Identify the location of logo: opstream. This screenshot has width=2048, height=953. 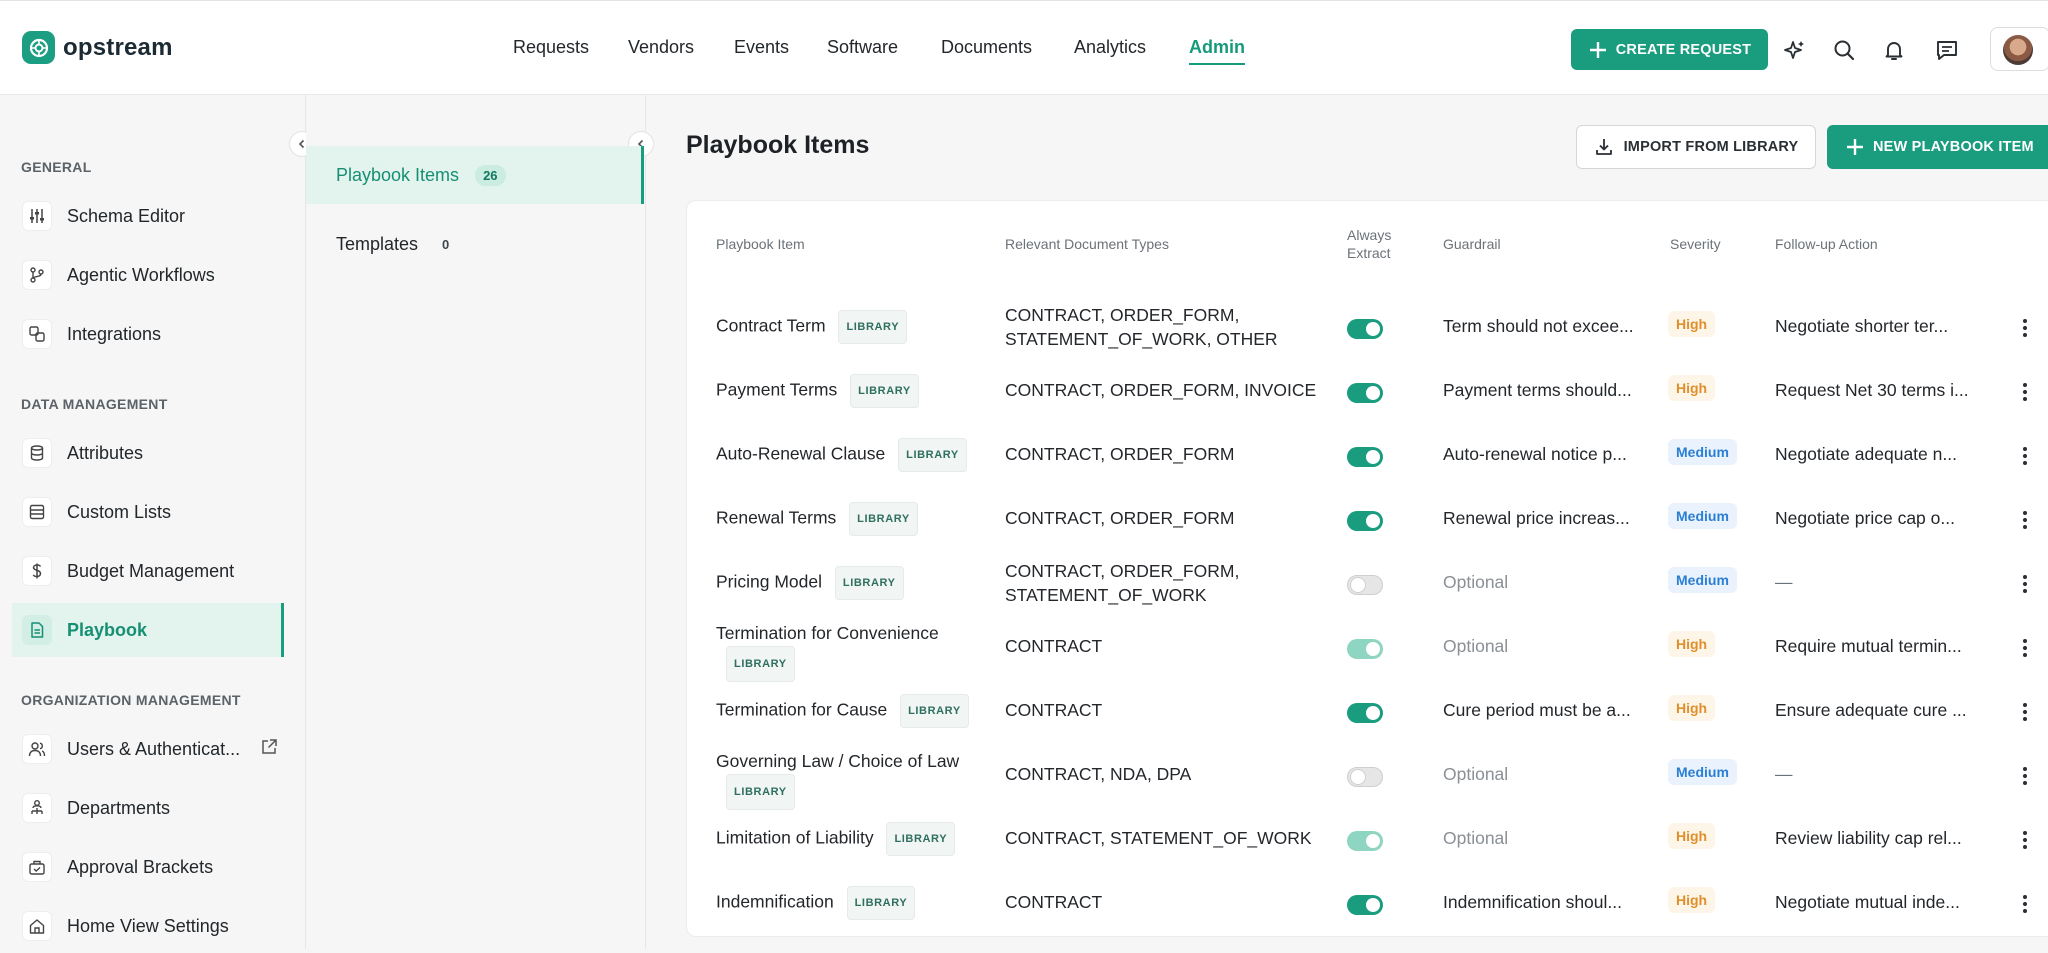
(97, 47).